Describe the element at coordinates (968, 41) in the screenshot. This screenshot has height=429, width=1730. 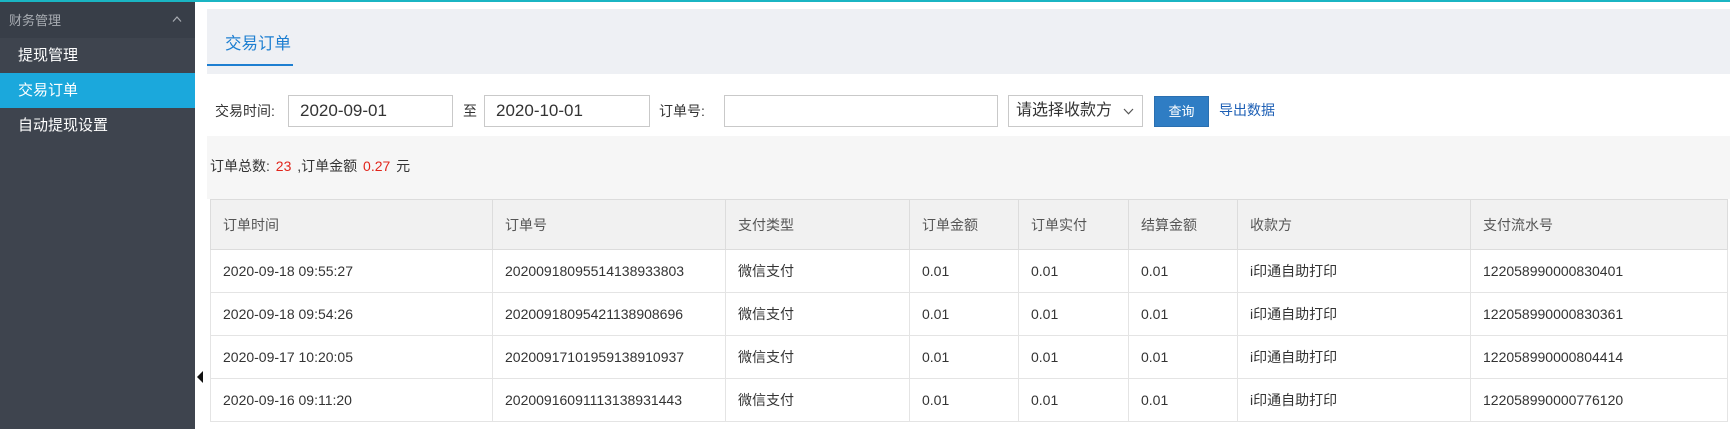
I see `page-header: 交易订单` at that location.